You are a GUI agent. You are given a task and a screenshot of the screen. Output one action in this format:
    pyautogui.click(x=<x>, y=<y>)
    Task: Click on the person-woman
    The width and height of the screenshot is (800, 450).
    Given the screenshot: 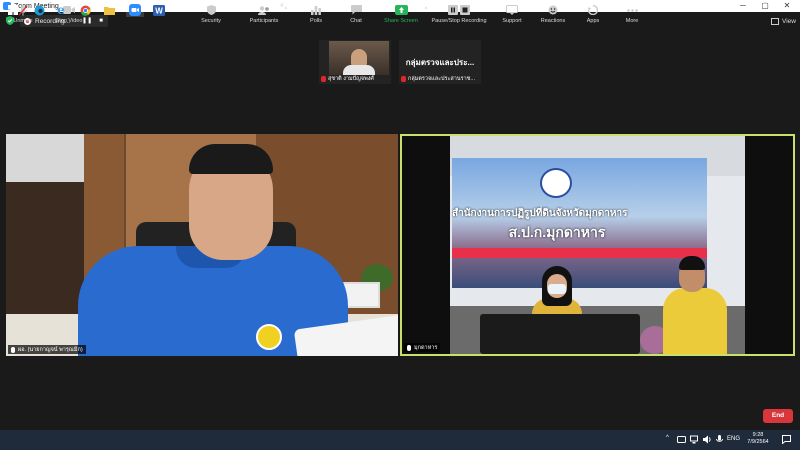 What is the action you would take?
    pyautogui.click(x=557, y=293)
    